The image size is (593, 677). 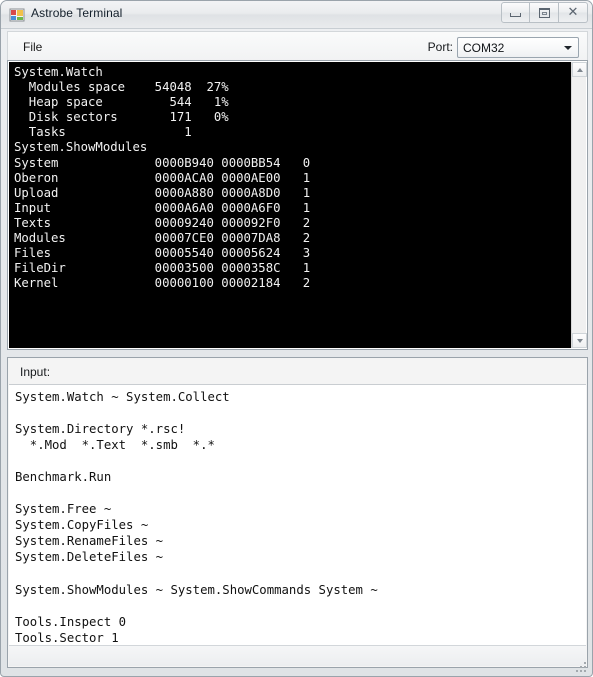 I want to click on scroll-up-arrow, so click(x=579, y=69).